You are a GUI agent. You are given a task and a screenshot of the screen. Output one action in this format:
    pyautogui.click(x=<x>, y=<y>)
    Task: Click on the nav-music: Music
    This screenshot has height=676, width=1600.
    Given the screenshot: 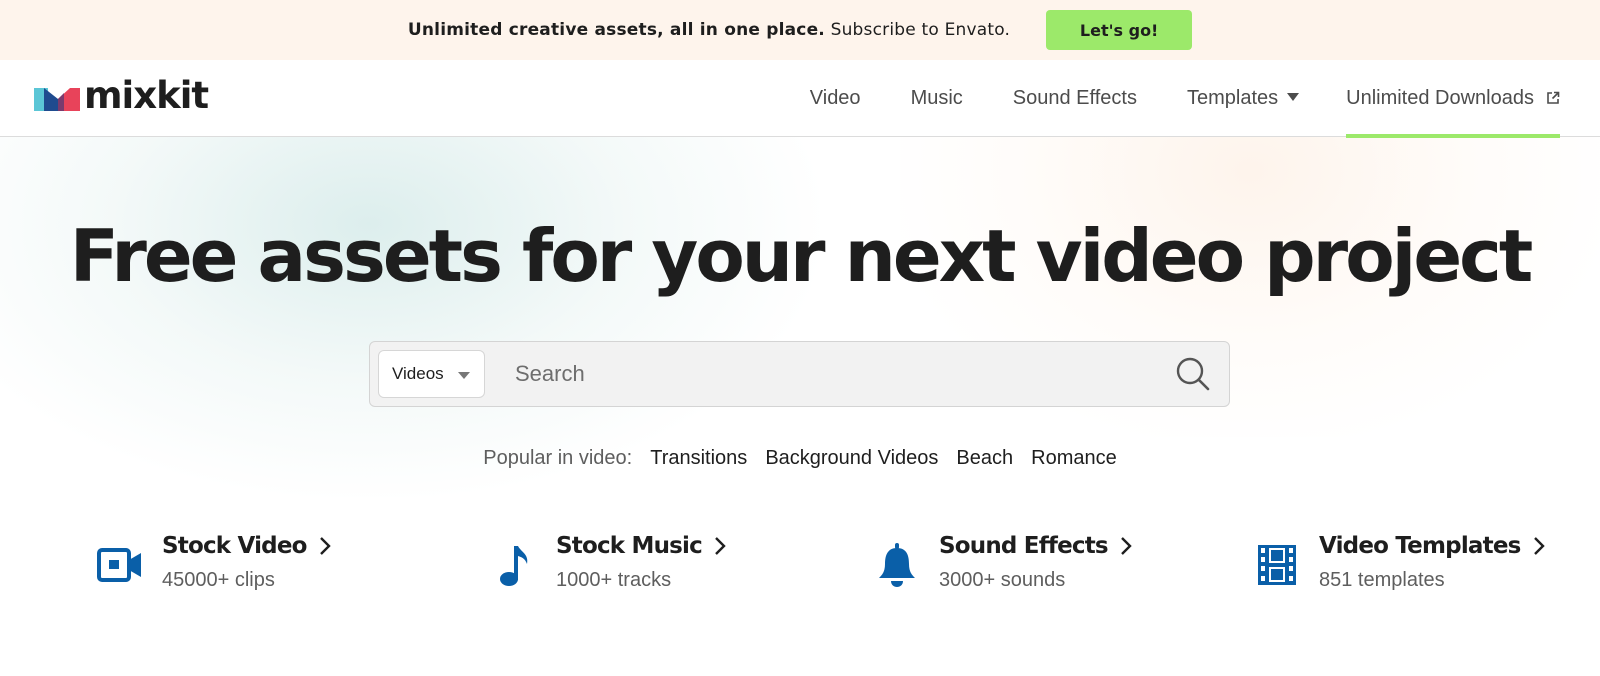 What is the action you would take?
    pyautogui.click(x=937, y=98)
    